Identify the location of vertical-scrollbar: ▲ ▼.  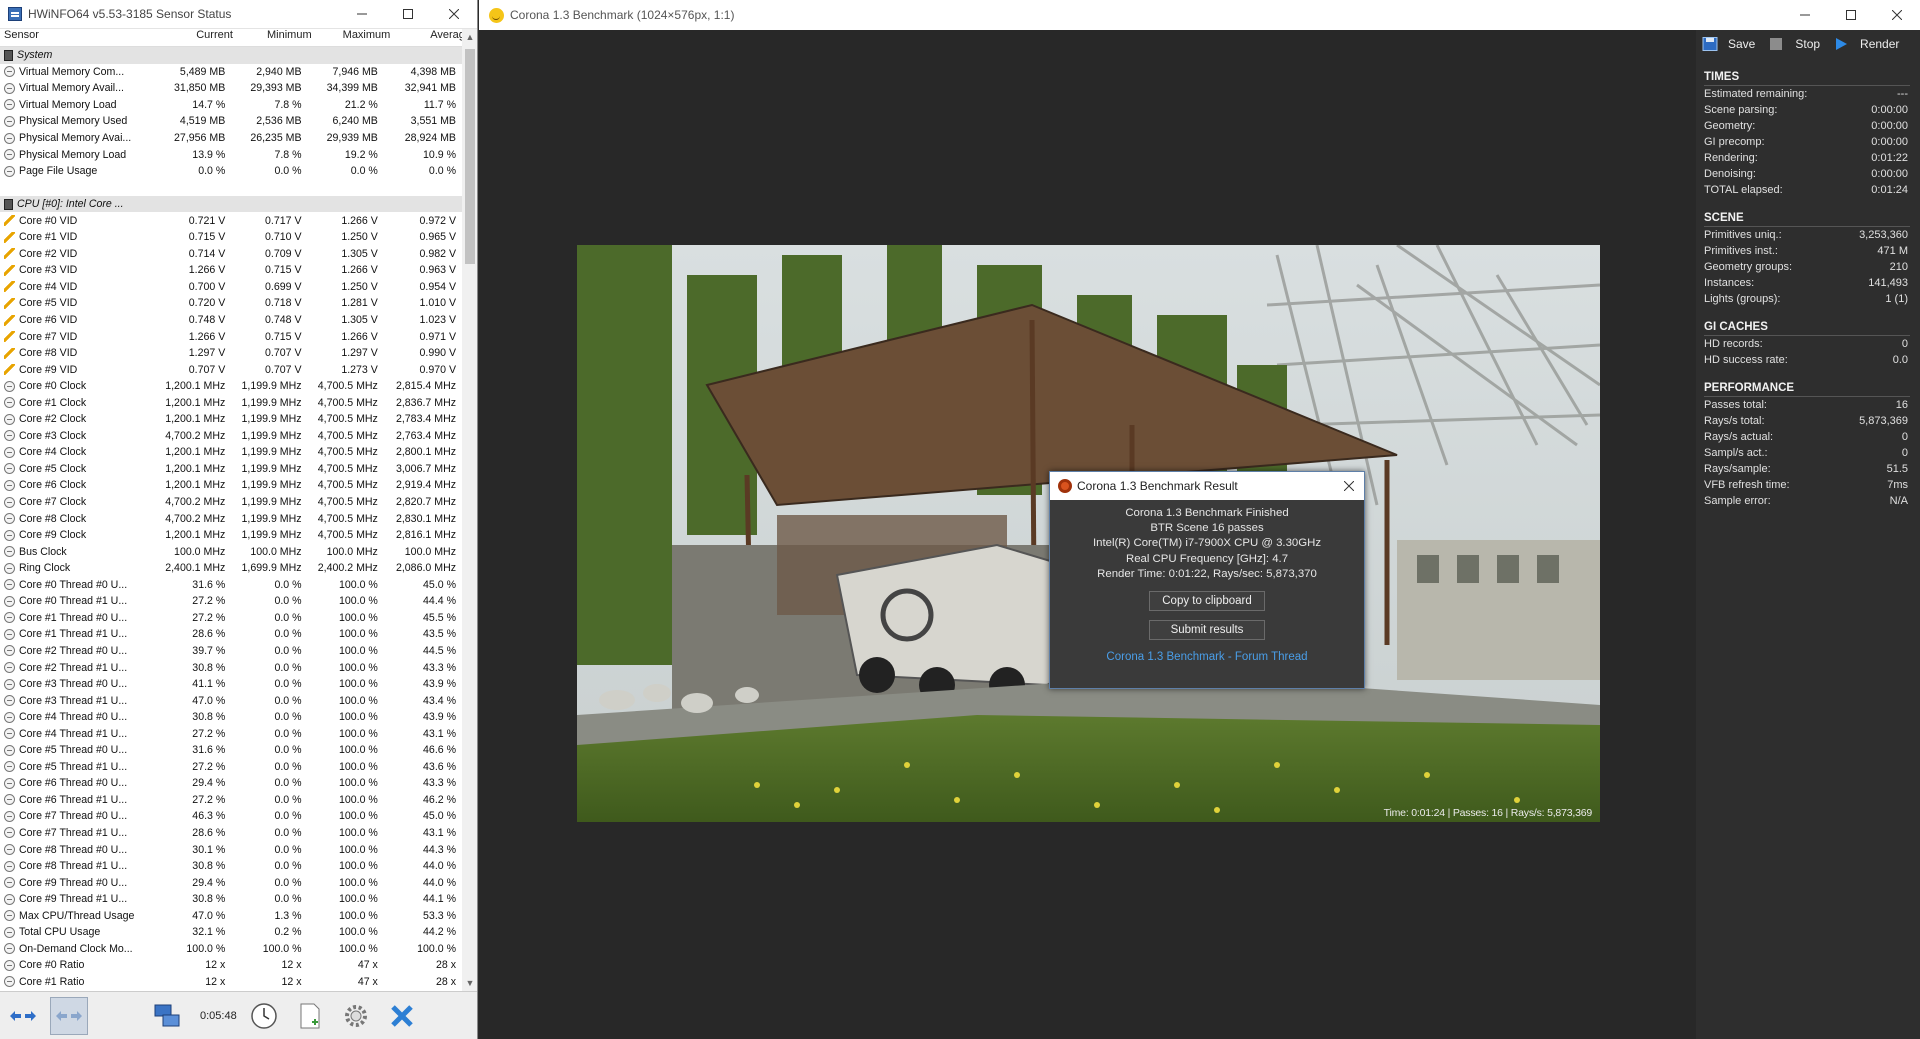
(469, 510).